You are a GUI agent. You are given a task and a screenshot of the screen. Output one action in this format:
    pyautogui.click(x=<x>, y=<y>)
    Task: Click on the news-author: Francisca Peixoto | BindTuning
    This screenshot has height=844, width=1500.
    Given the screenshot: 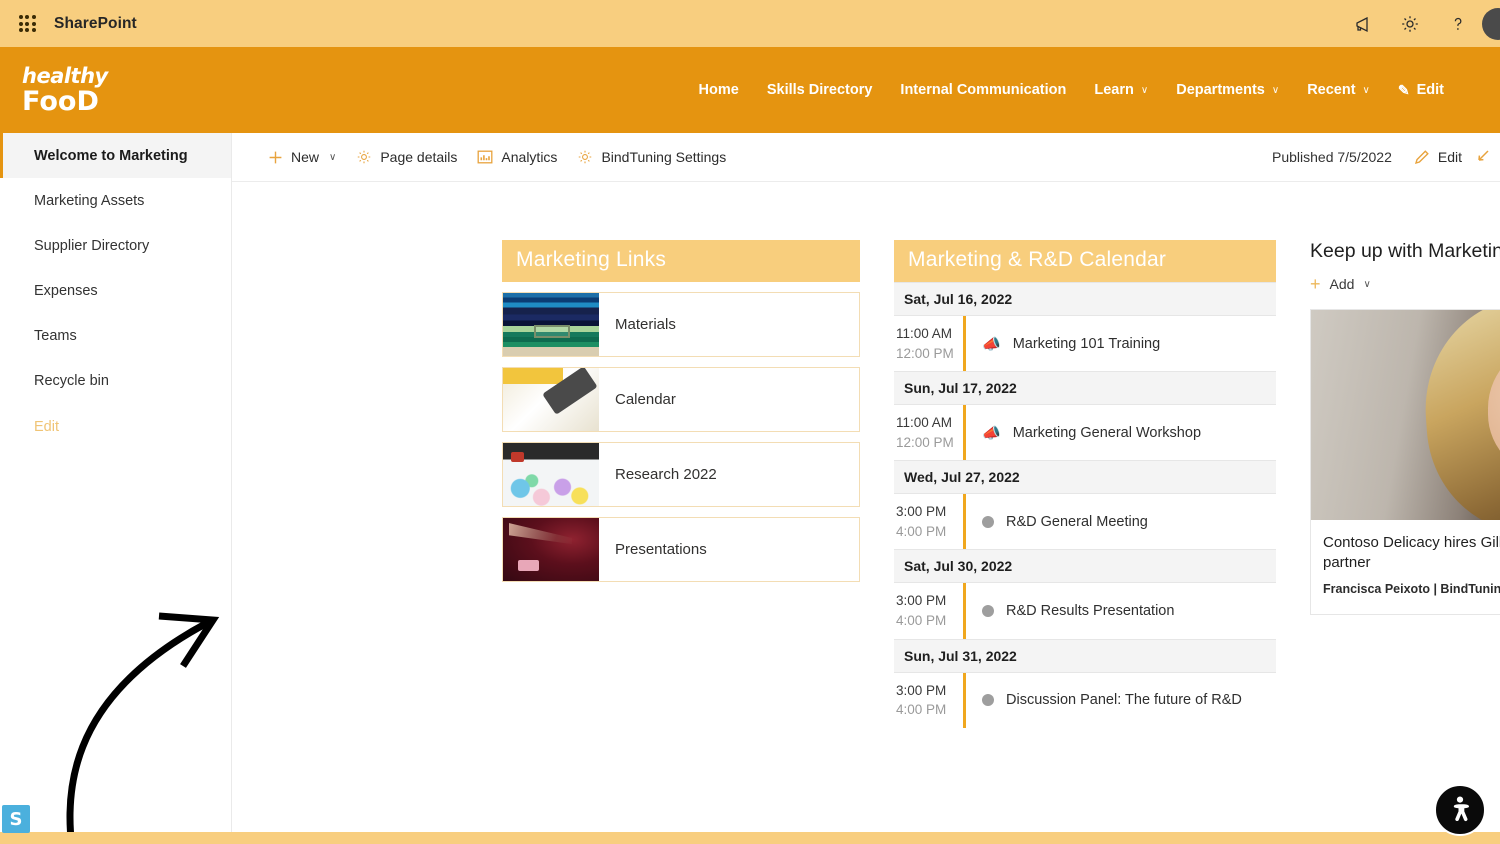 What is the action you would take?
    pyautogui.click(x=1411, y=588)
    